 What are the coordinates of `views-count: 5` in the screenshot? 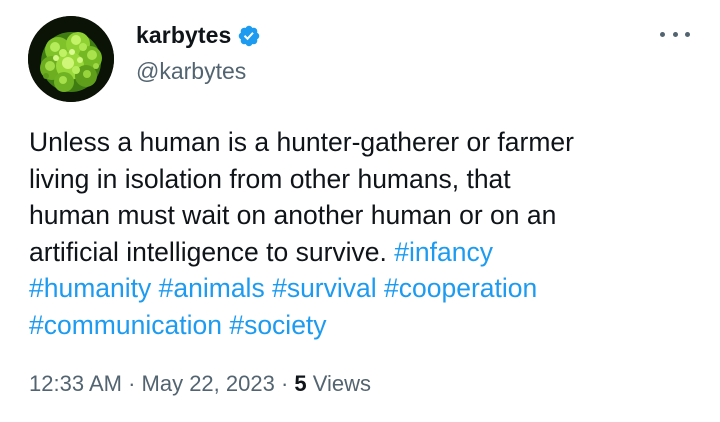 It's located at (300, 383).